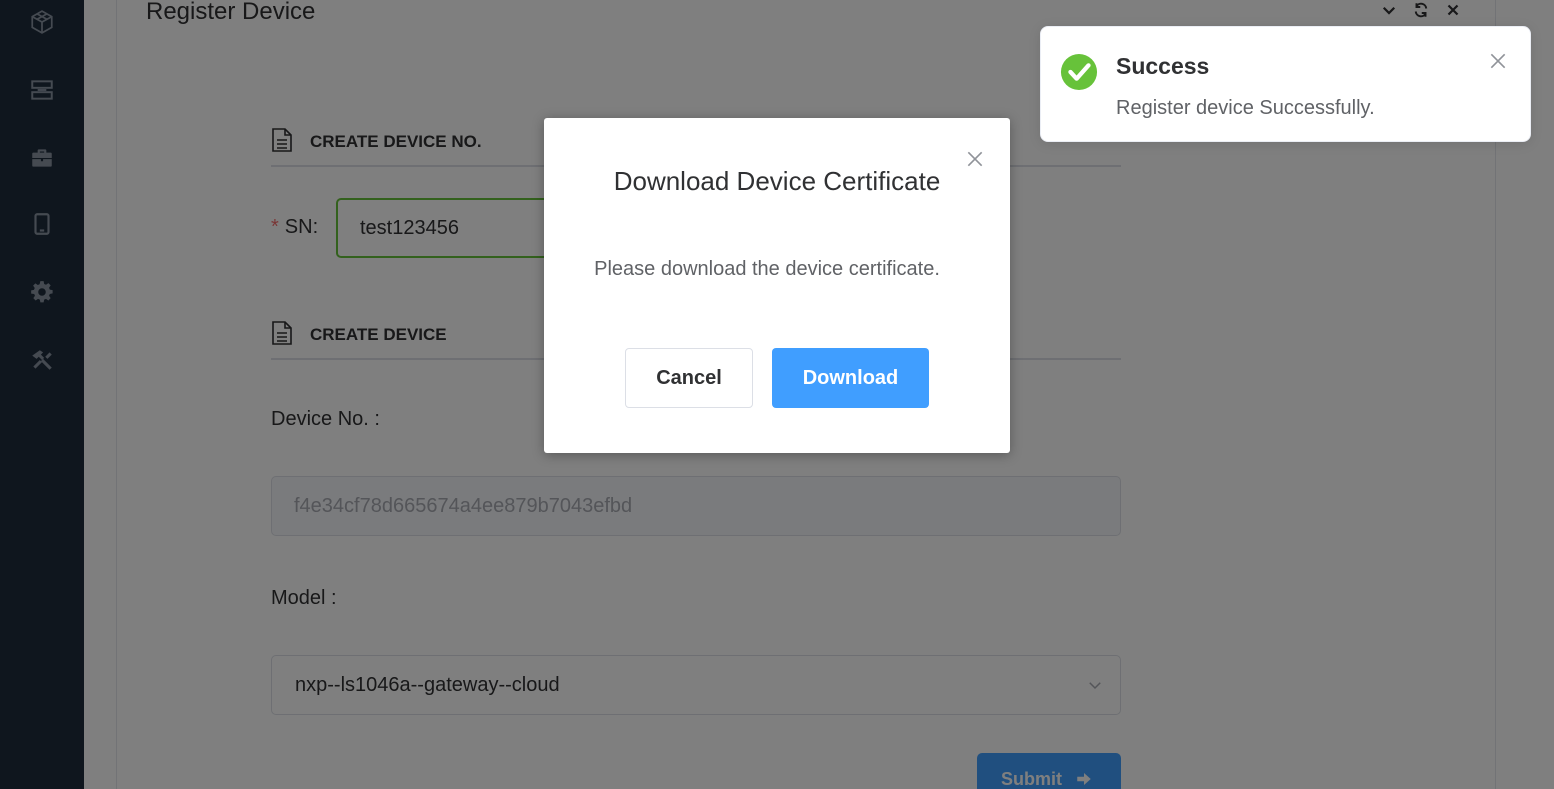 This screenshot has height=789, width=1554. What do you see at coordinates (1163, 66) in the screenshot?
I see `notification-title: Success` at bounding box center [1163, 66].